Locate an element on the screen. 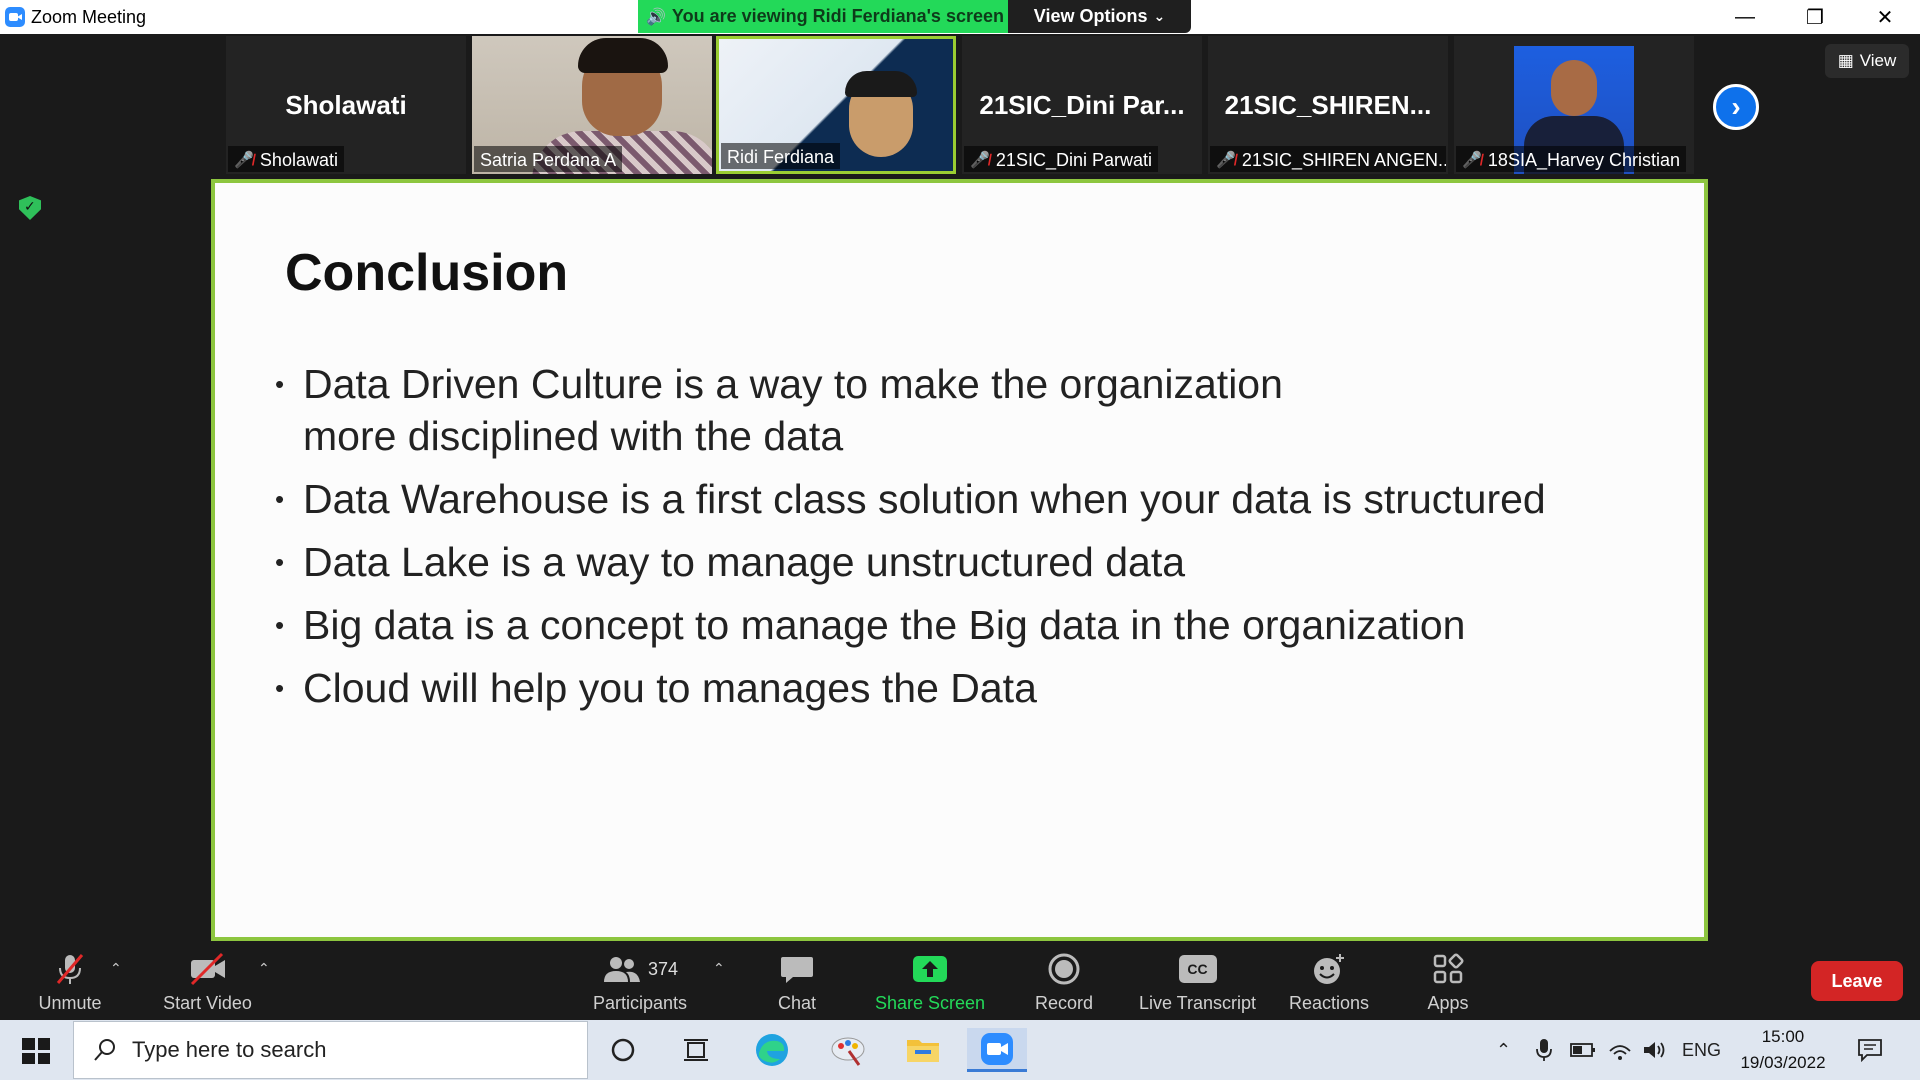 The image size is (1920, 1080). chat-button: Chat is located at coordinates (797, 981).